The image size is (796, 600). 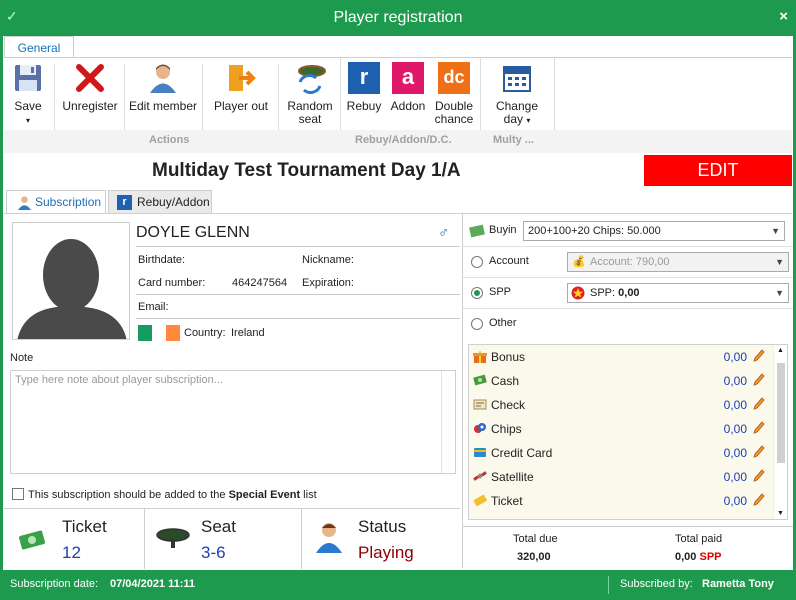 What do you see at coordinates (783, 16) in the screenshot?
I see `close-icon: ×` at bounding box center [783, 16].